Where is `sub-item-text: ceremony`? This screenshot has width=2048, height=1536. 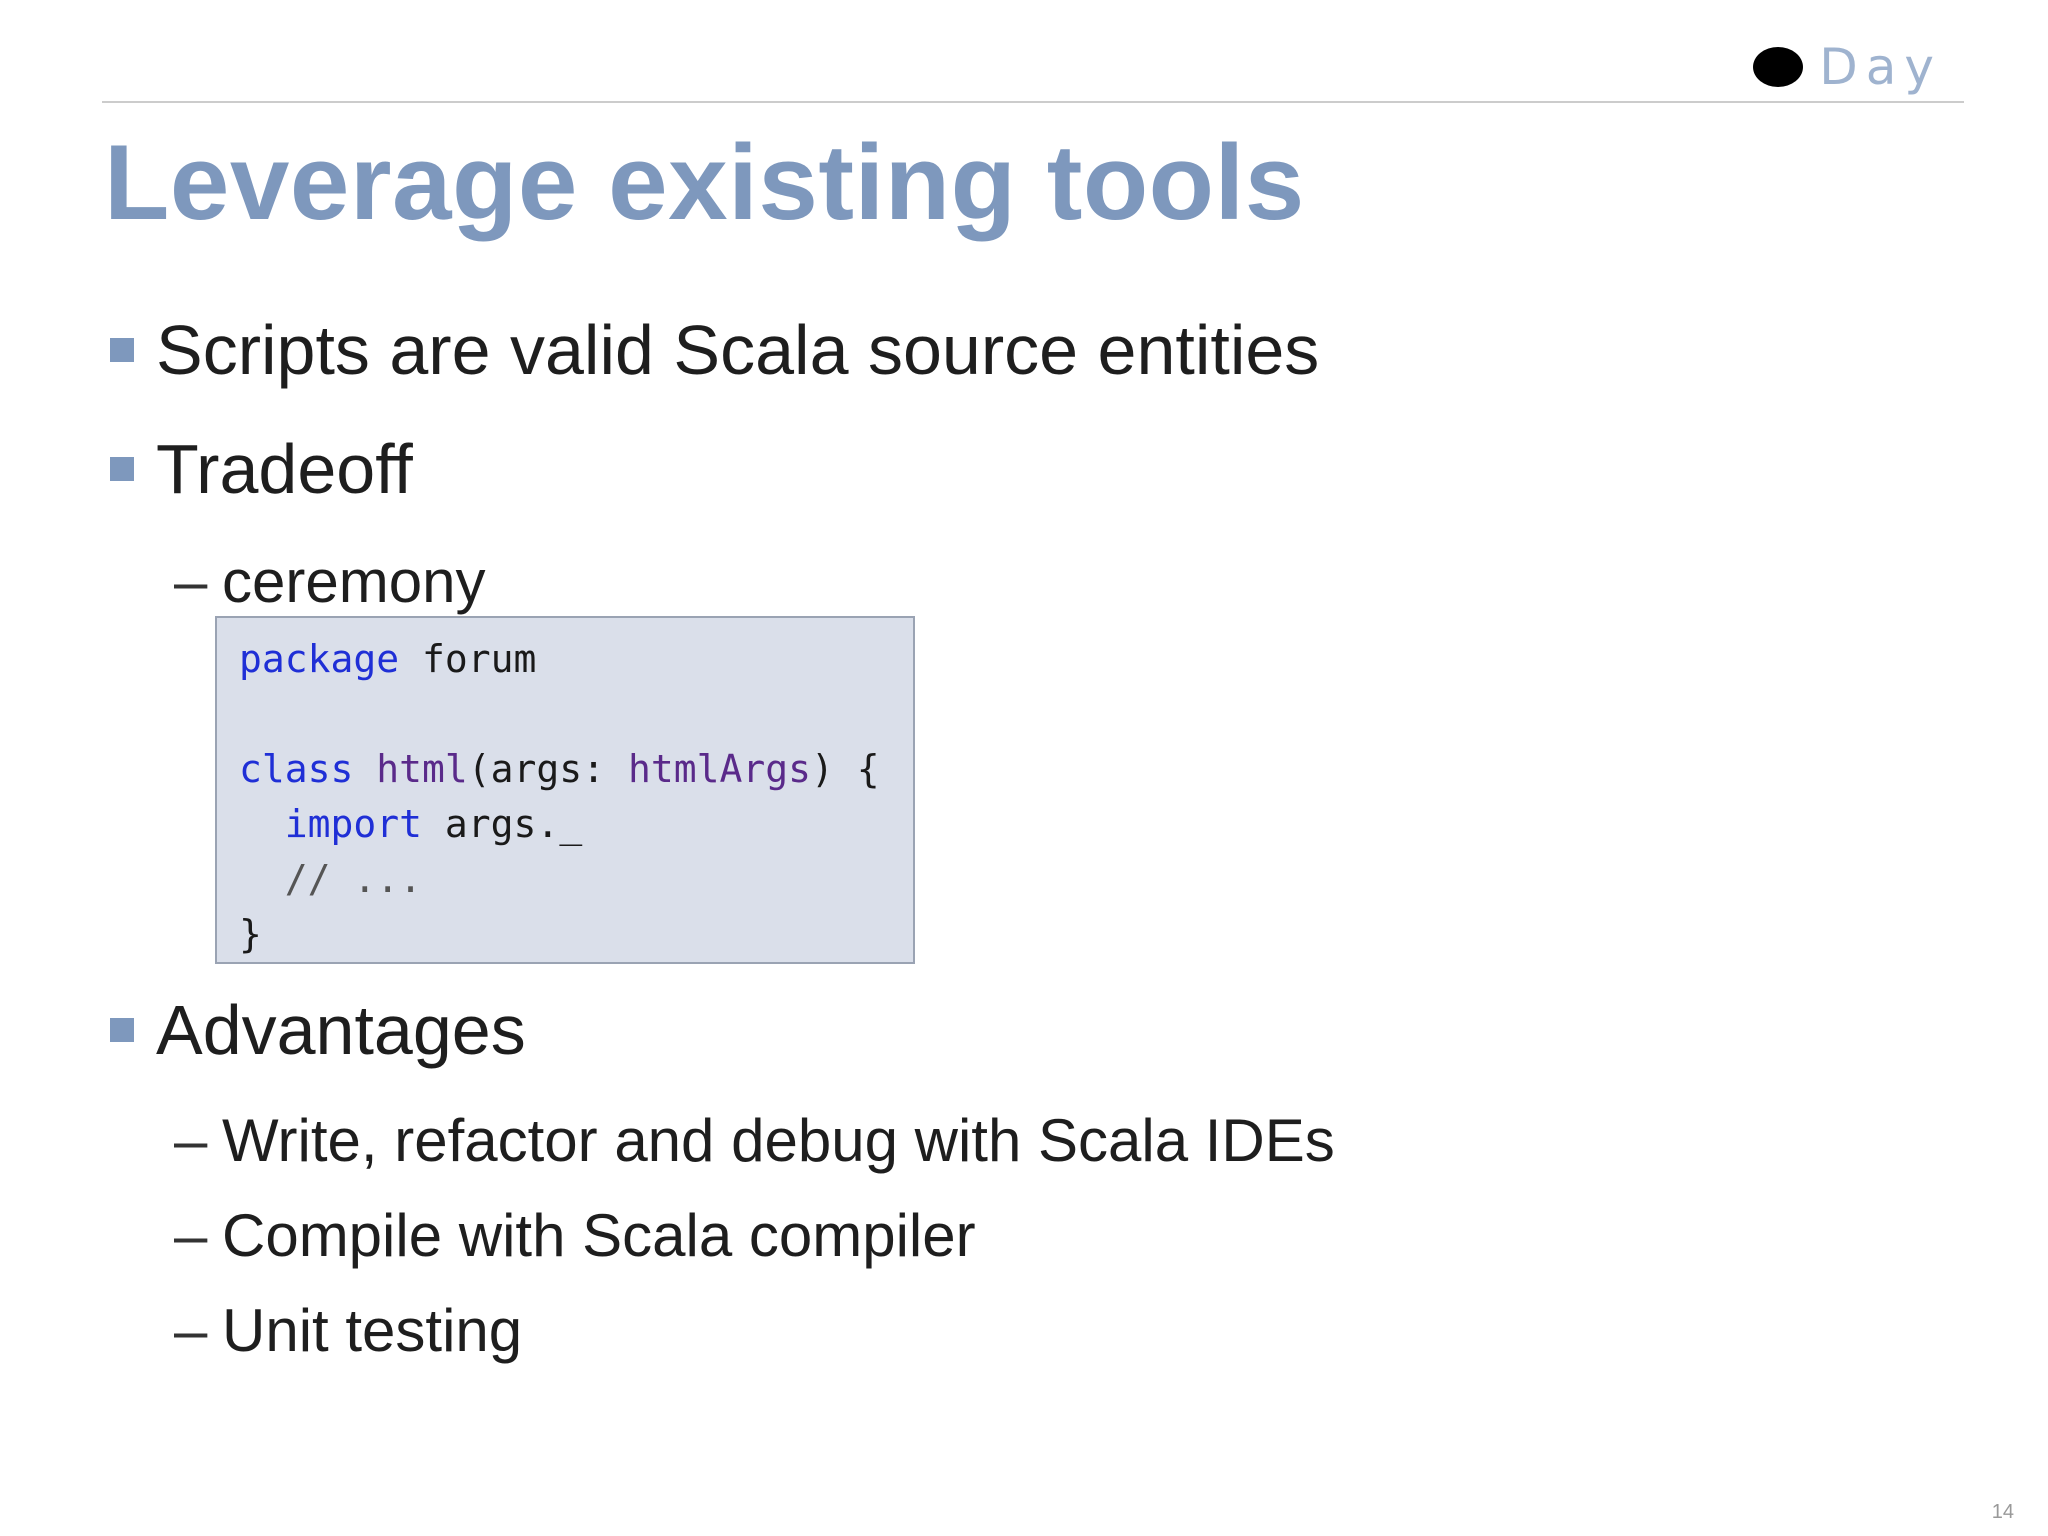 sub-item-text: ceremony is located at coordinates (354, 581).